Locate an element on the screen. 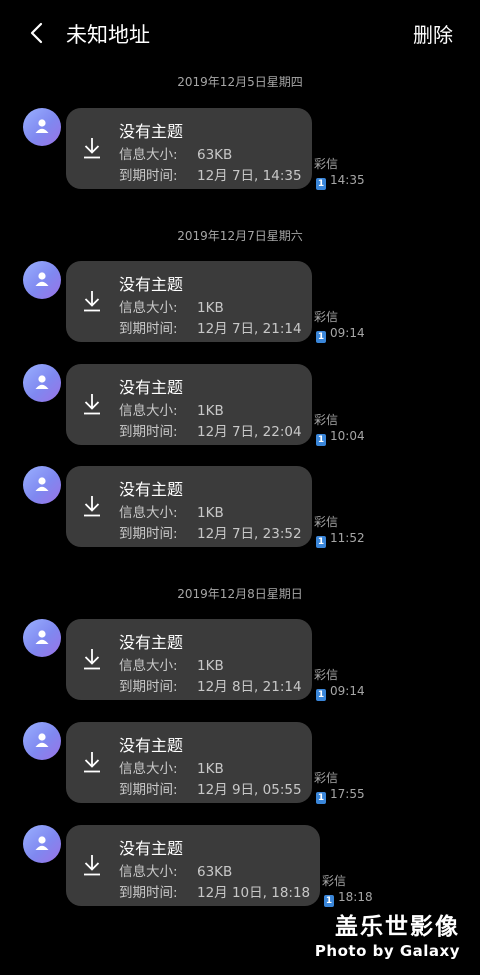  chevron-left-icon is located at coordinates (36, 33).